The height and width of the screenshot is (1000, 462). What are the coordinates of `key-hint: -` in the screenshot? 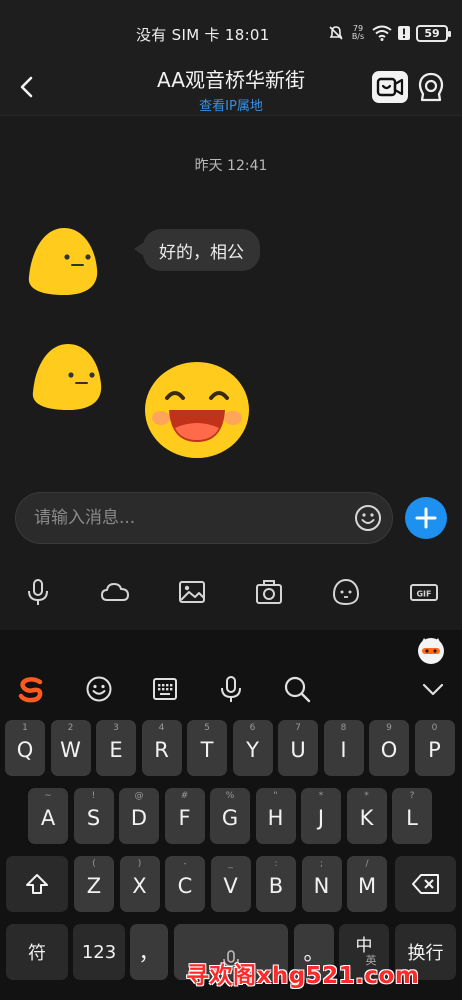 It's located at (185, 864).